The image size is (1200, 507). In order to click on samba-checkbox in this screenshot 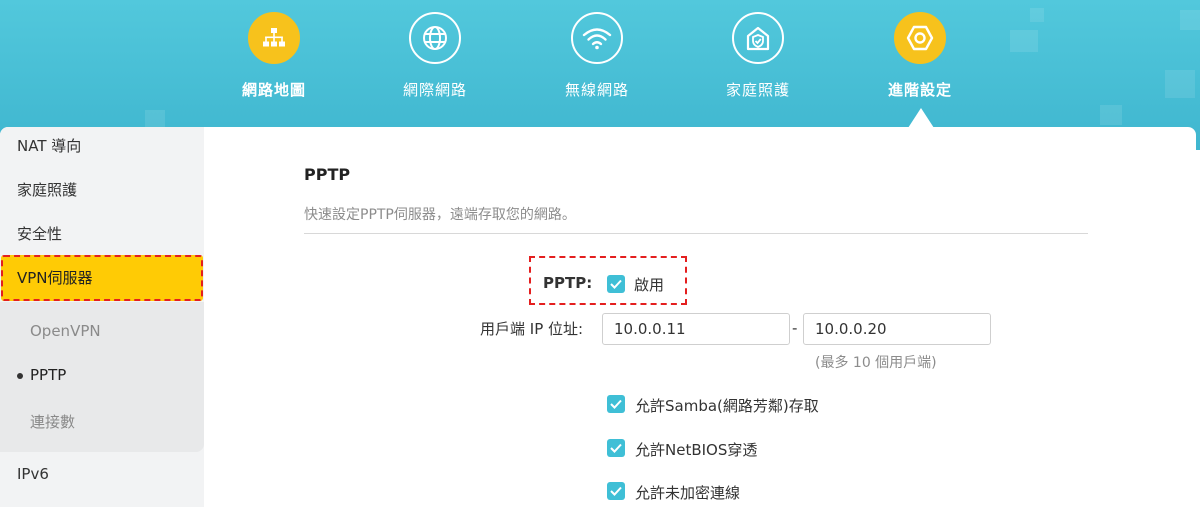, I will do `click(616, 404)`.